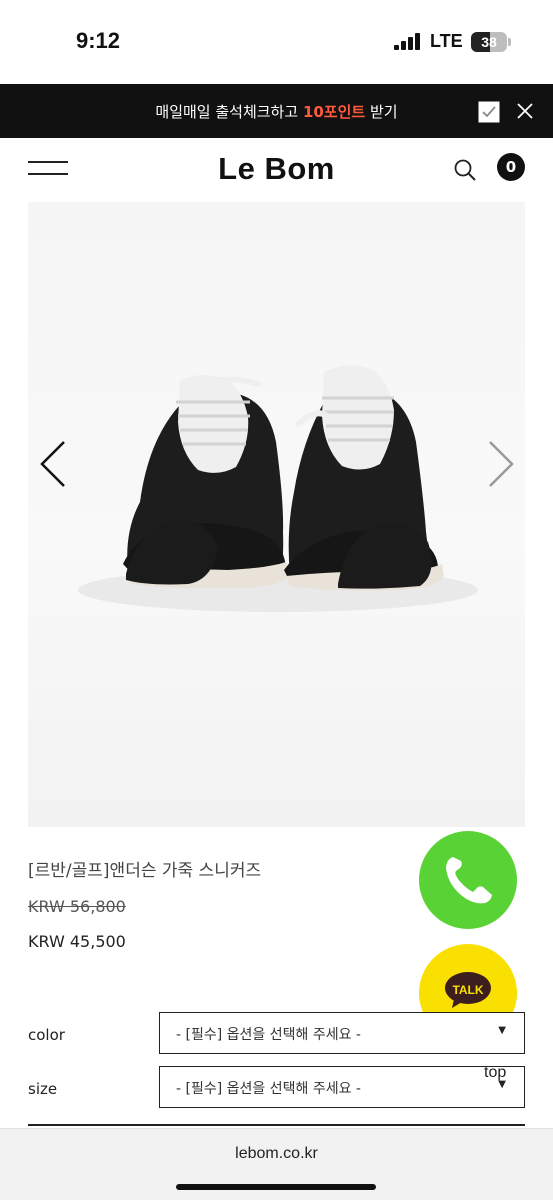  I want to click on promo-text-before: 매일매일 출석체크하고, so click(229, 112).